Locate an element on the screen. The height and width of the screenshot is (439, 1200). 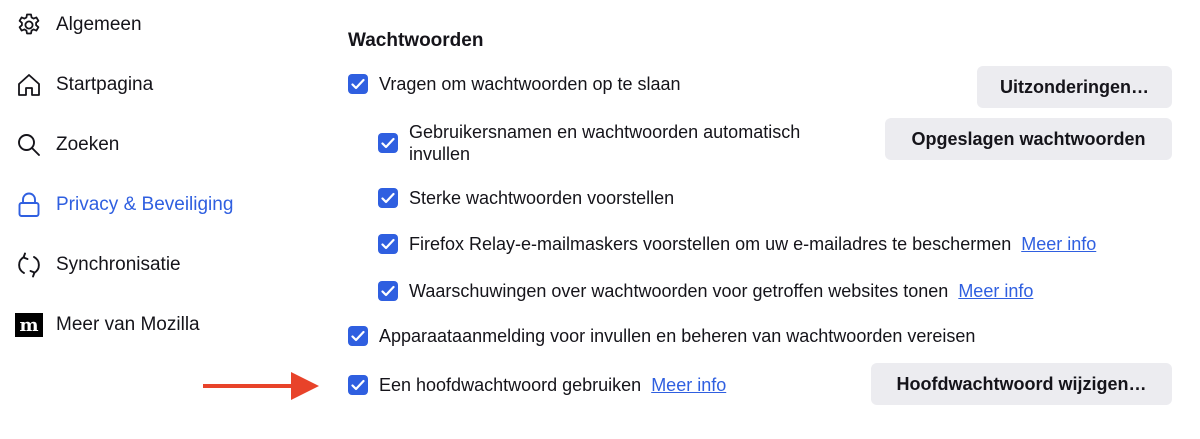
gear-icon is located at coordinates (29, 25).